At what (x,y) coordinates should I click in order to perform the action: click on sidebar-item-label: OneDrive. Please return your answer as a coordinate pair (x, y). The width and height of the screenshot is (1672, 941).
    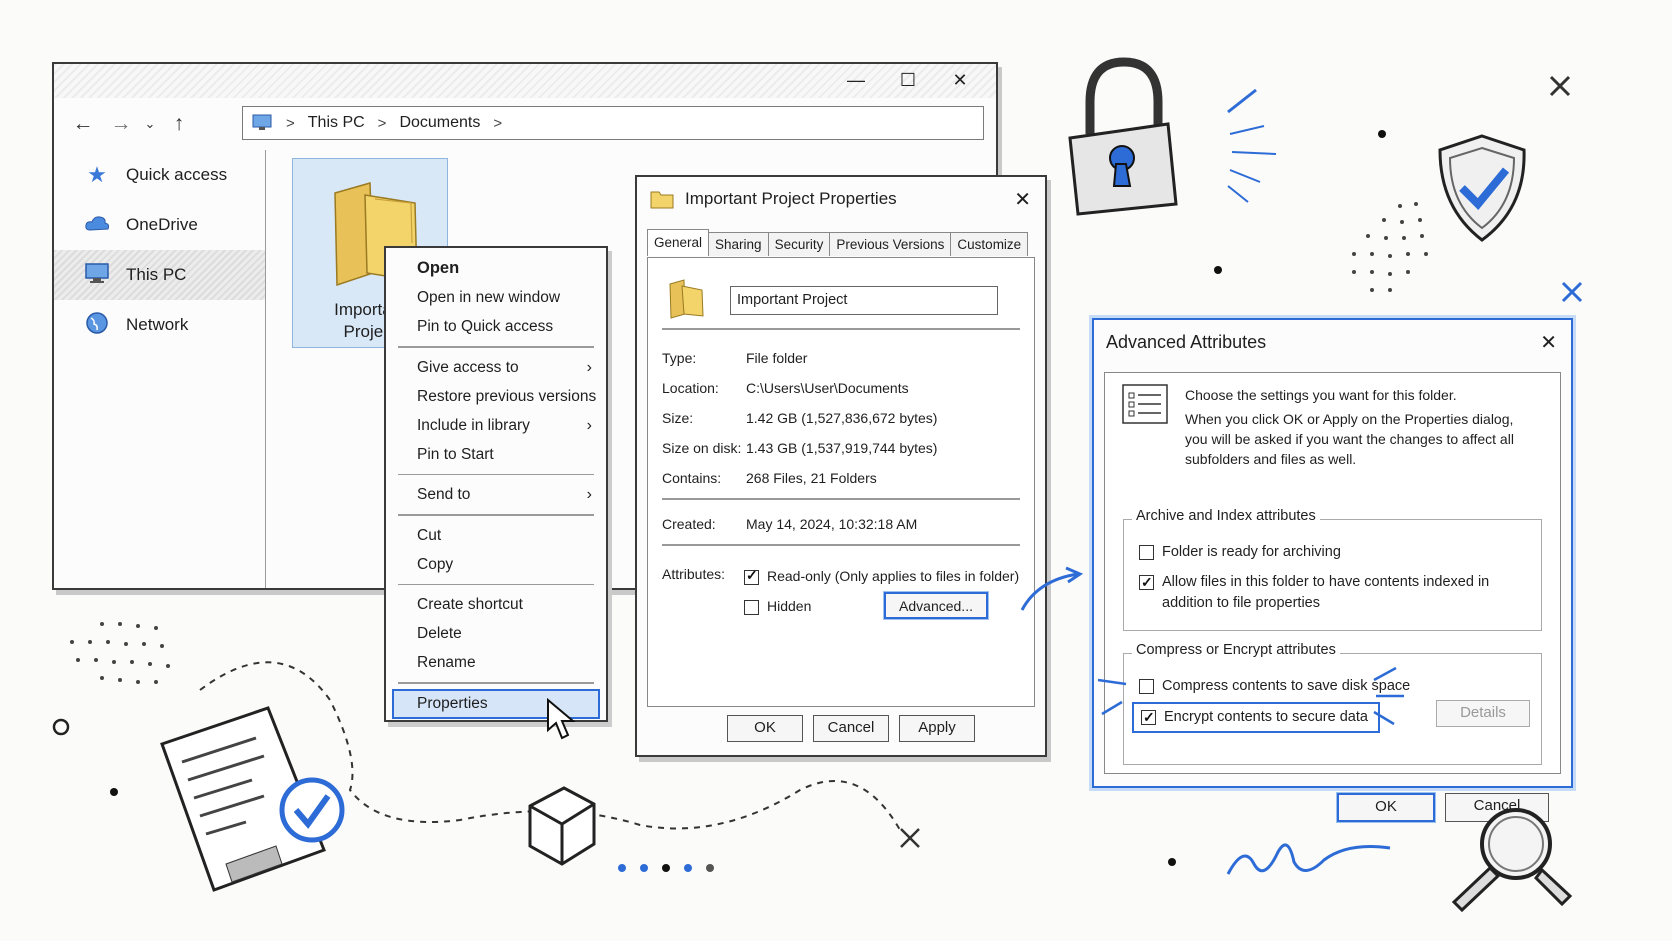
    Looking at the image, I should click on (162, 224).